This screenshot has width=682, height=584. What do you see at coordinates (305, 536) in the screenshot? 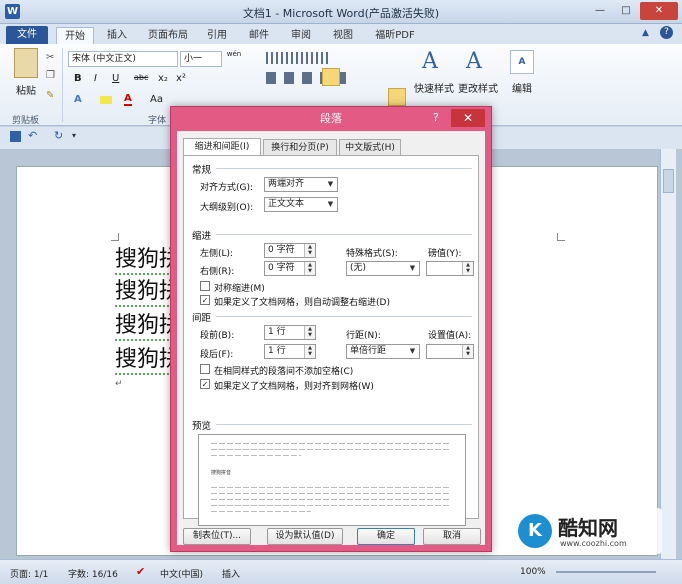
I see `set-default-button: 设为默认值(D)` at bounding box center [305, 536].